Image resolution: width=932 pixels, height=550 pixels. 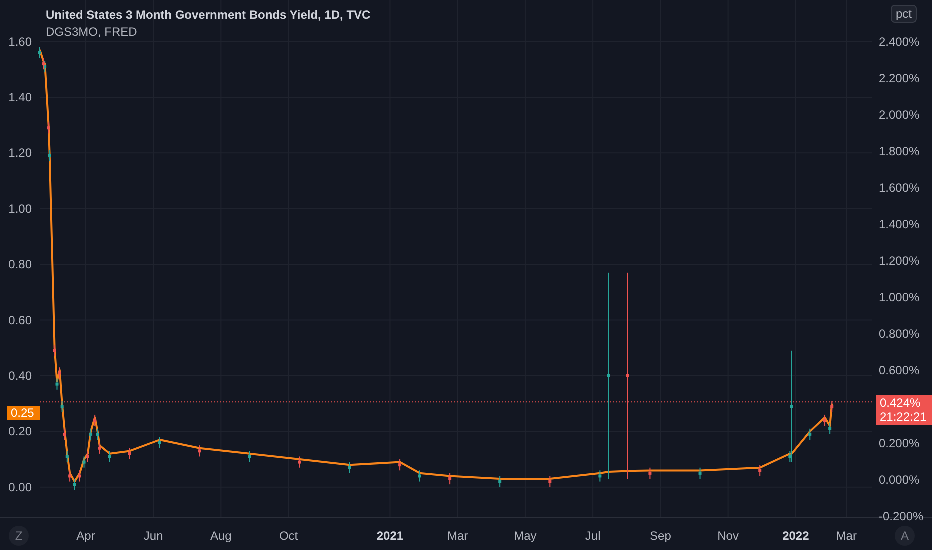 I want to click on scale-button: Z, so click(x=19, y=536).